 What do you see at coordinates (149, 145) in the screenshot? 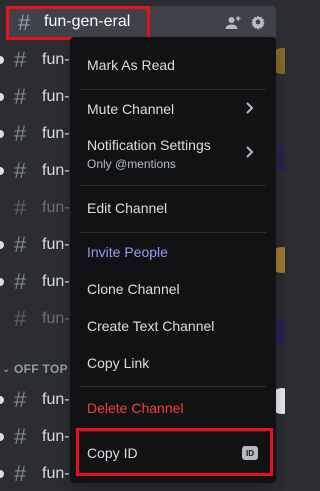
I see `menu-item-label: Notification Settings` at bounding box center [149, 145].